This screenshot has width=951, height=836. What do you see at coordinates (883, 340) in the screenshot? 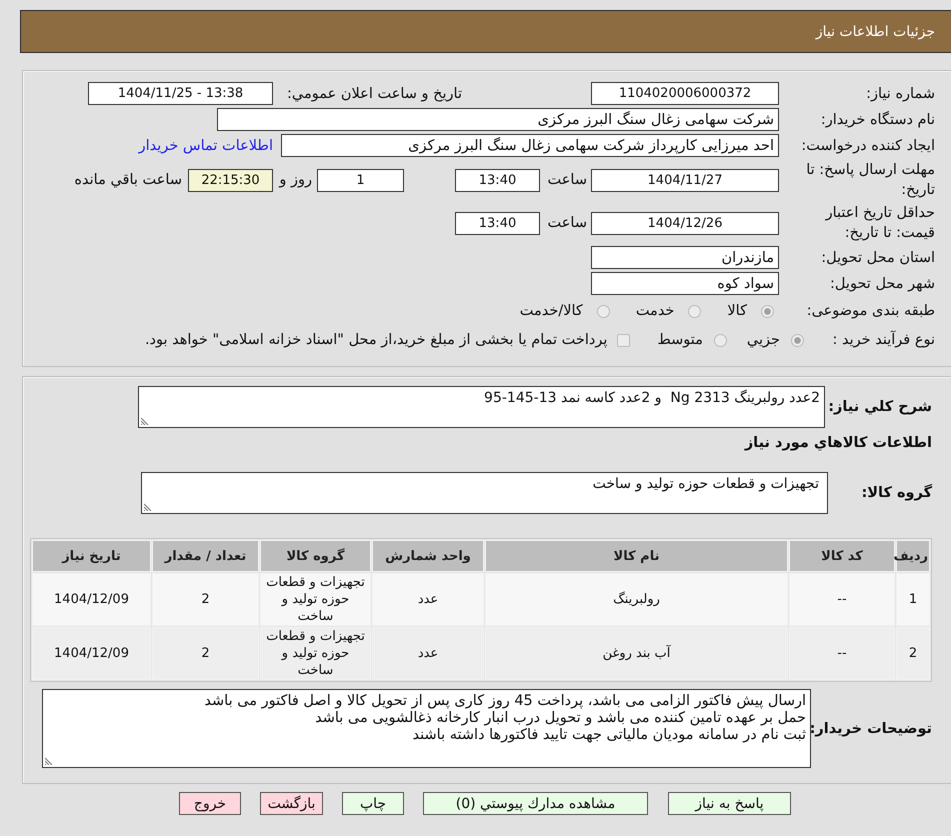
I see `field-label: نوع فرآیند خرید :` at bounding box center [883, 340].